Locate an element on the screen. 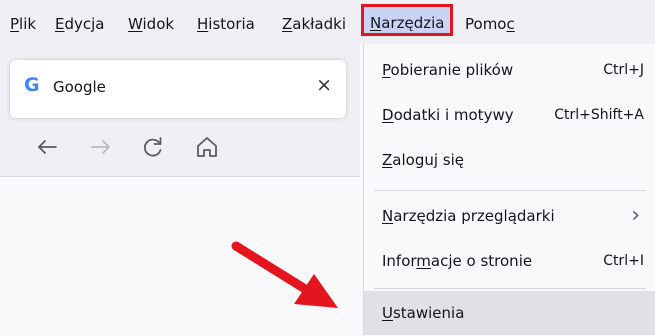 Image resolution: width=655 pixels, height=336 pixels. shortcut-label: Ctrl+J is located at coordinates (623, 70).